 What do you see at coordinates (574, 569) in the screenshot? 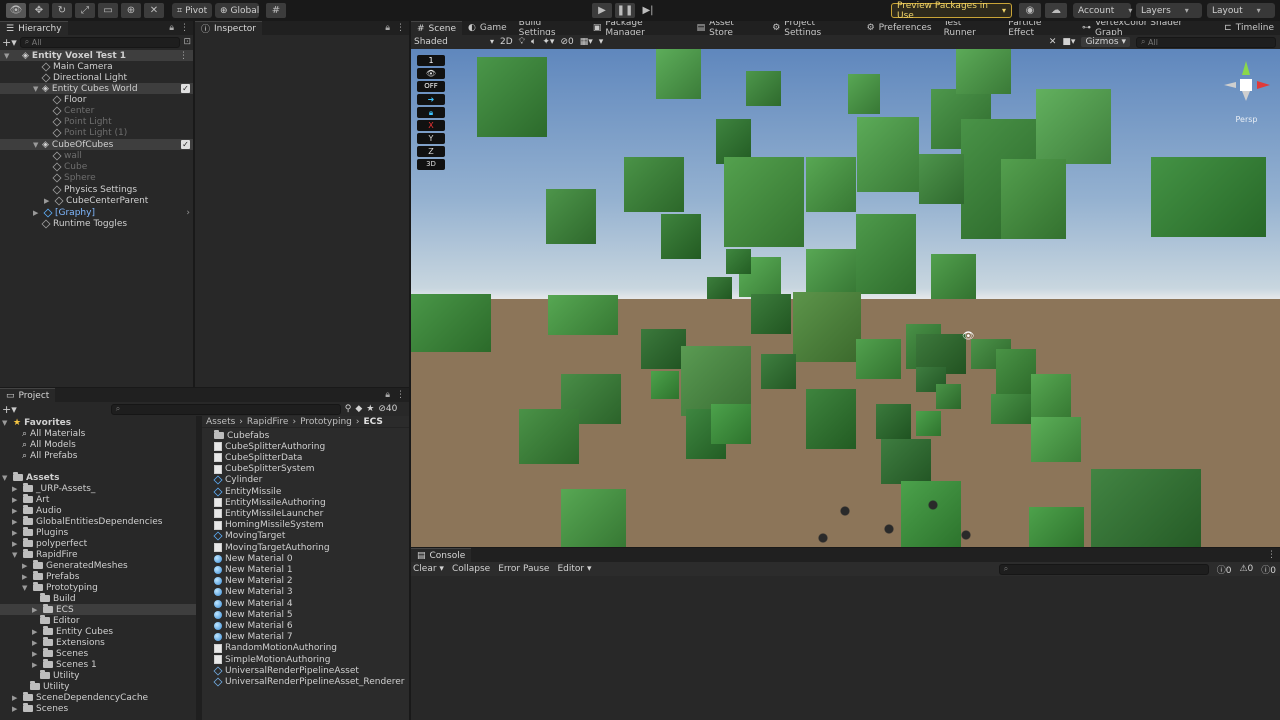
I see `editor-dropdown: Editor ▾` at bounding box center [574, 569].